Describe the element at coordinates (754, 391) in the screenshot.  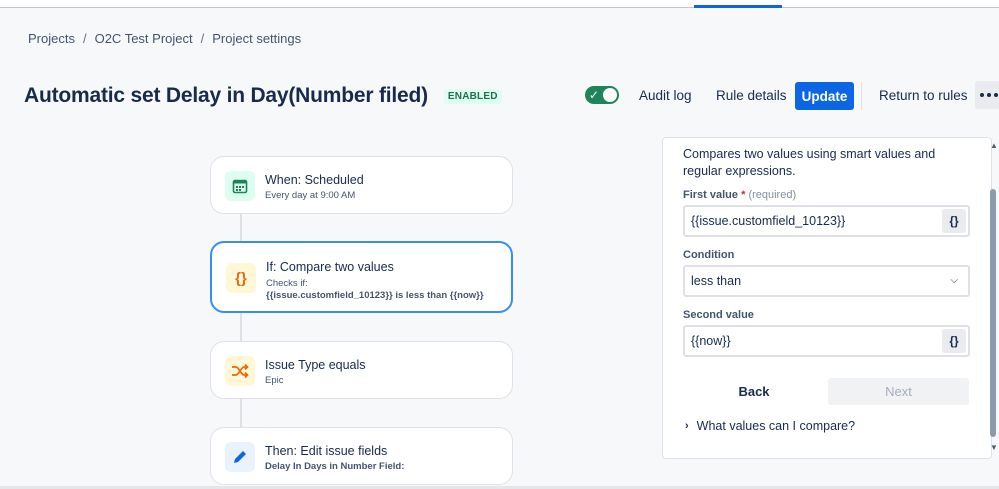
I see `back-button: Back` at that location.